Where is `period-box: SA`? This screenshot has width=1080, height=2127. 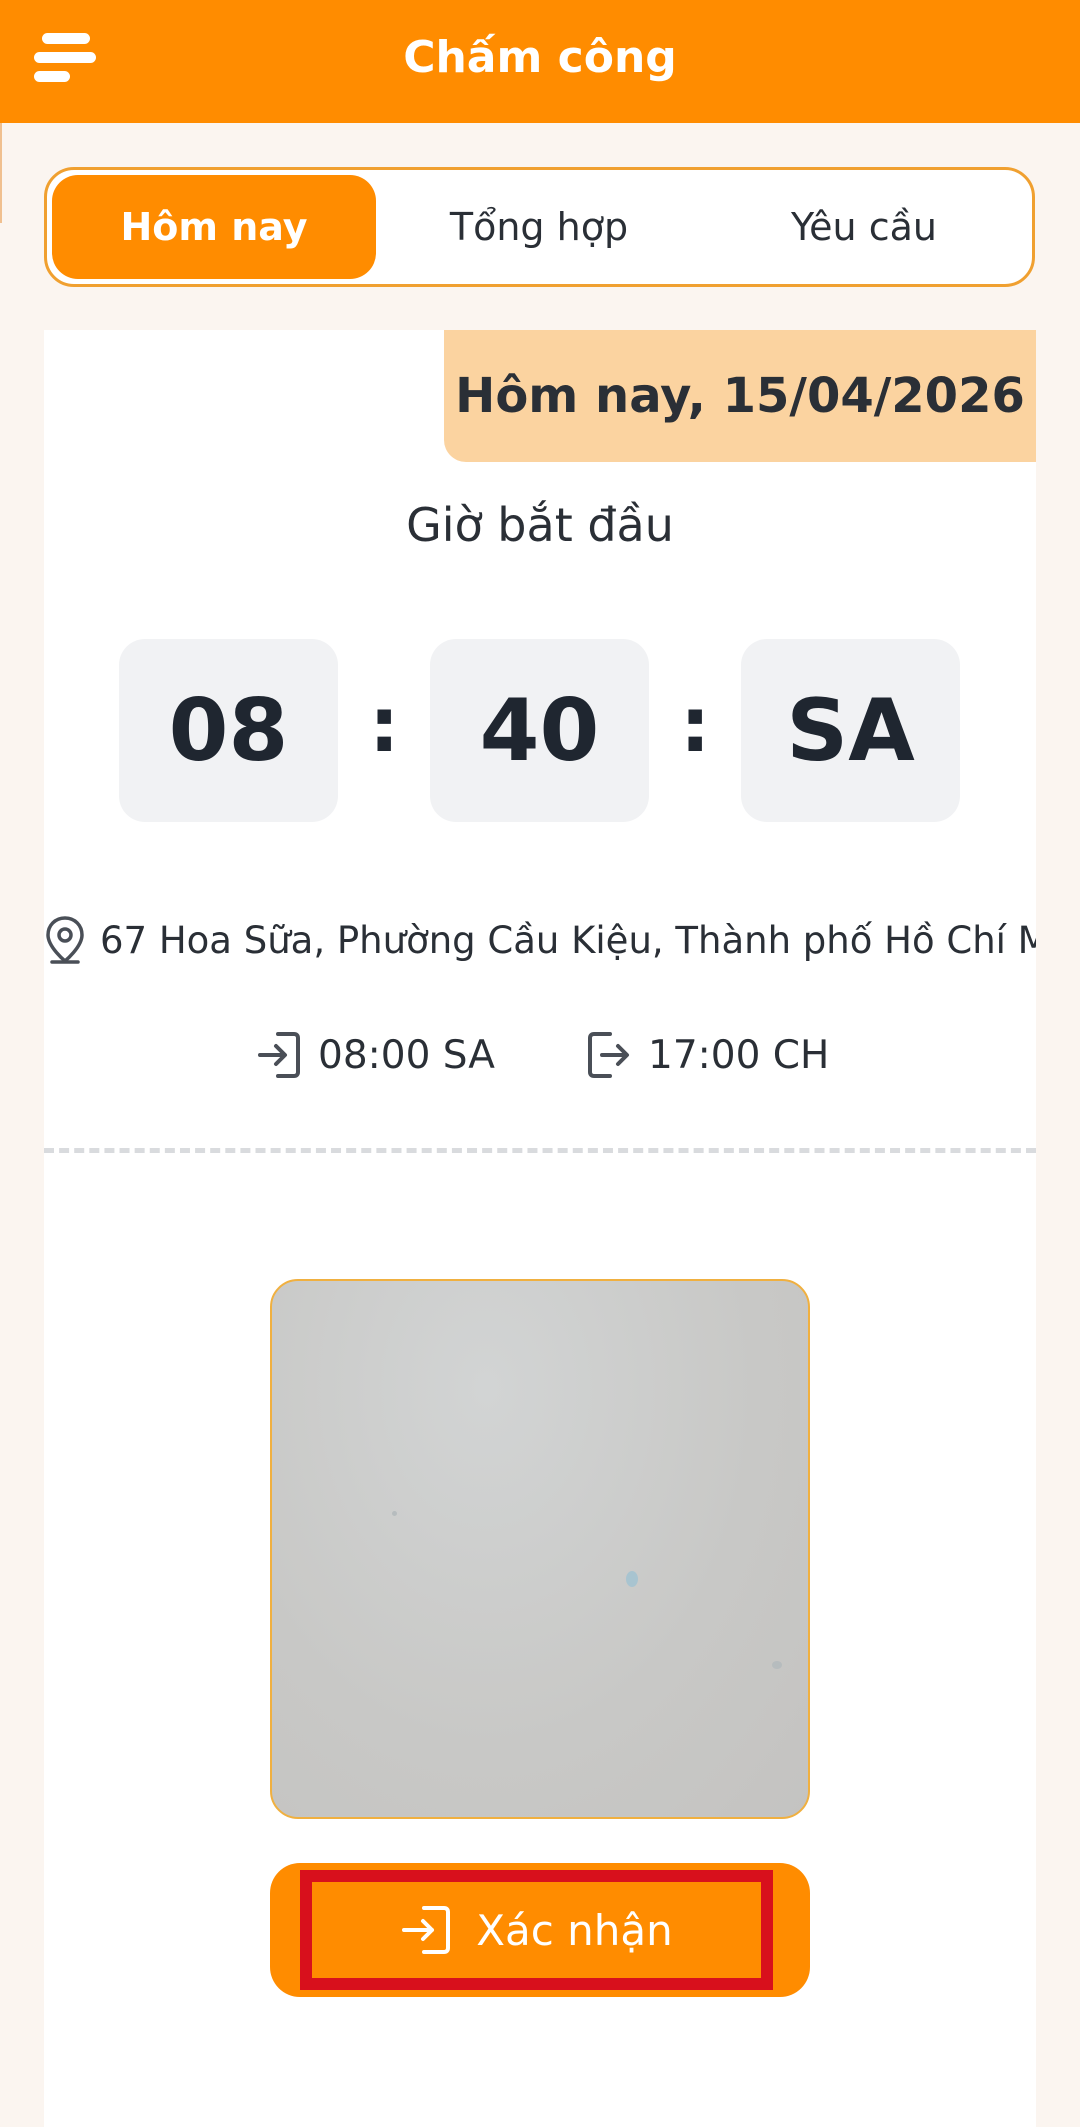 period-box: SA is located at coordinates (850, 730).